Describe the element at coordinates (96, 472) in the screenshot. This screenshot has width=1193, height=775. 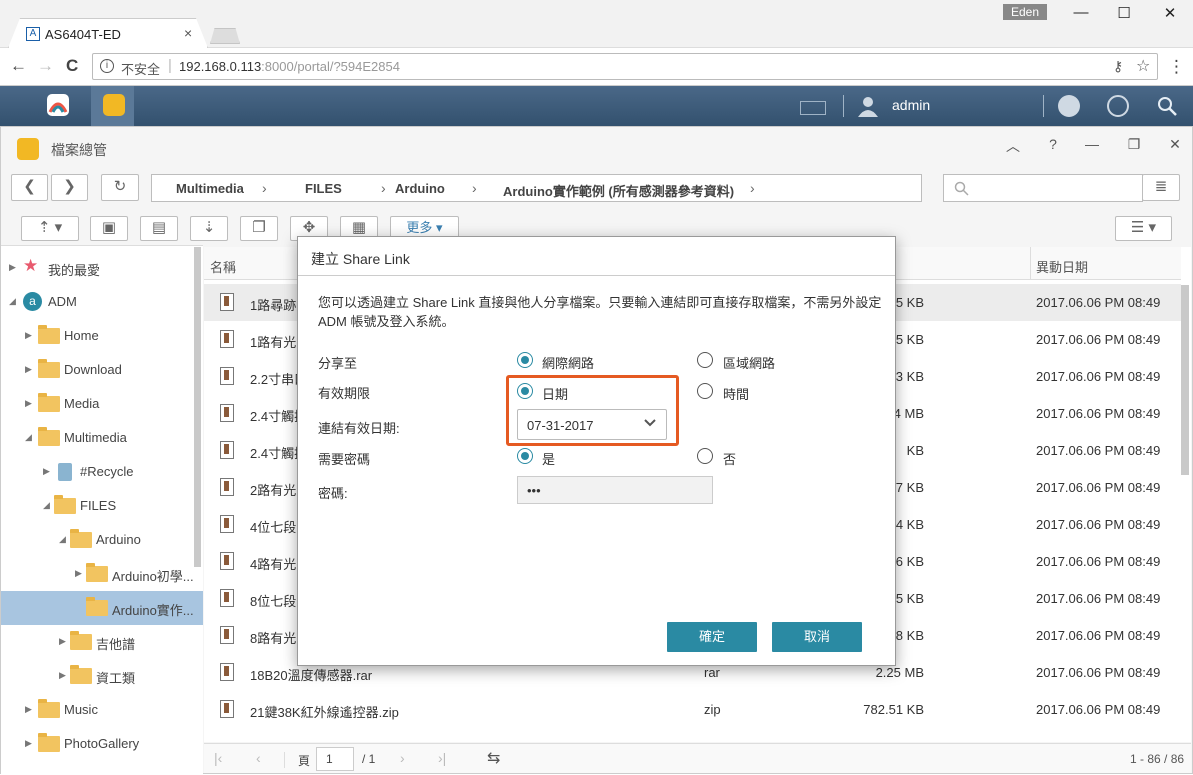
I see `tree-item-recycle: ▶ #Recycle` at that location.